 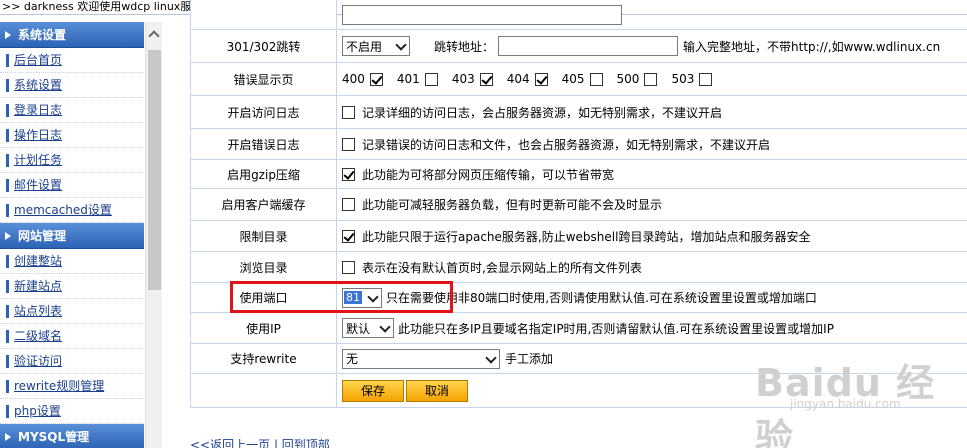 I want to click on sidebar-link: 二级域名, so click(x=38, y=336).